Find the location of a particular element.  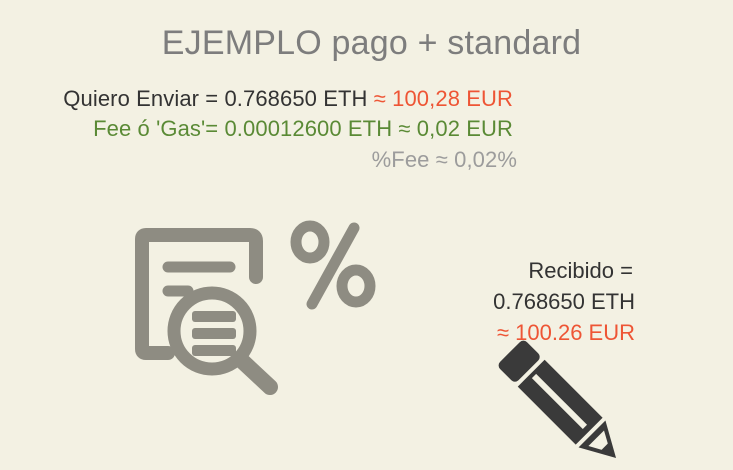

document-search-icon is located at coordinates (206, 311).